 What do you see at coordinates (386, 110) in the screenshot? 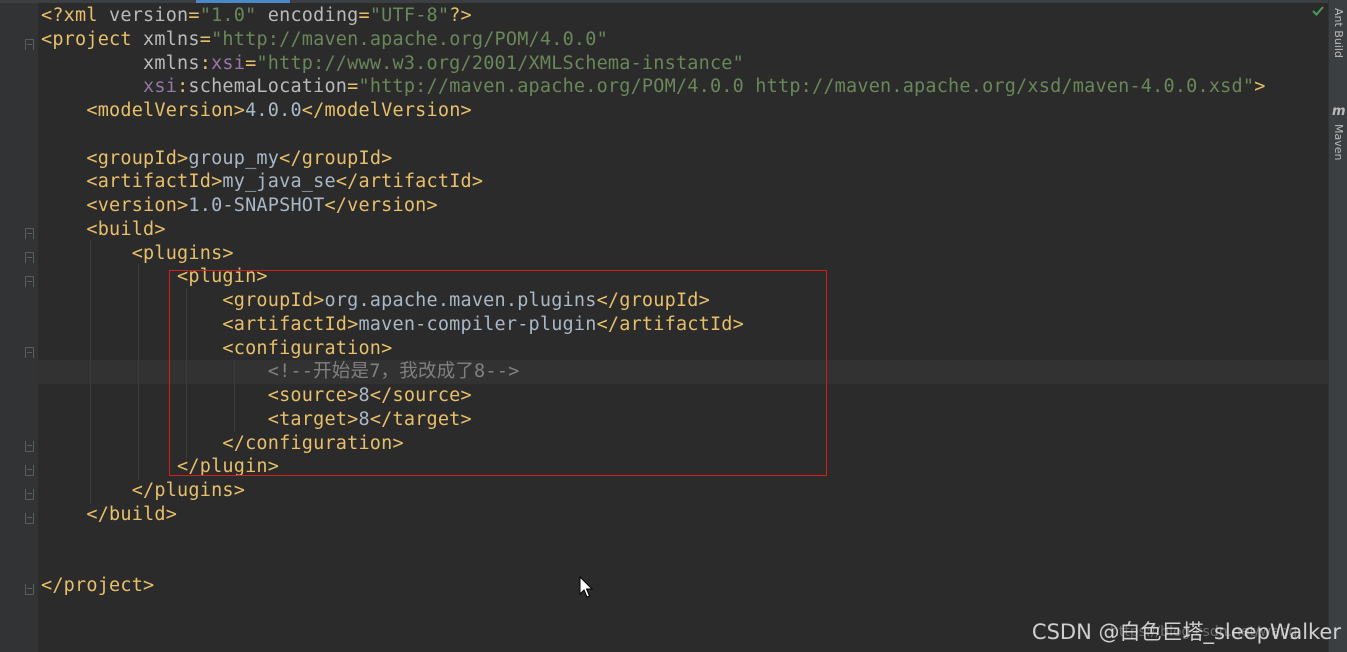
I see `code-token: </modelVersion>` at bounding box center [386, 110].